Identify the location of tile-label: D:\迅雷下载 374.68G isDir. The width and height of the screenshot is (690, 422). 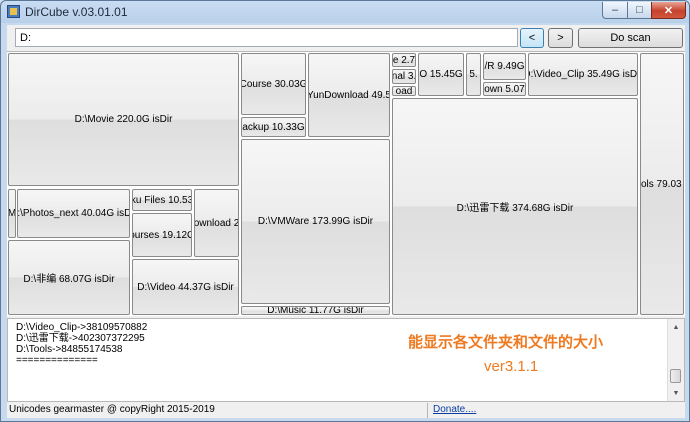
(515, 208).